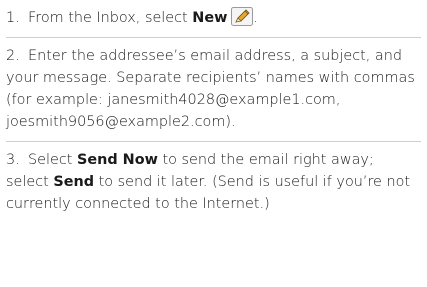 This screenshot has height=287, width=427. What do you see at coordinates (13, 56) in the screenshot?
I see `step-number: 2.` at bounding box center [13, 56].